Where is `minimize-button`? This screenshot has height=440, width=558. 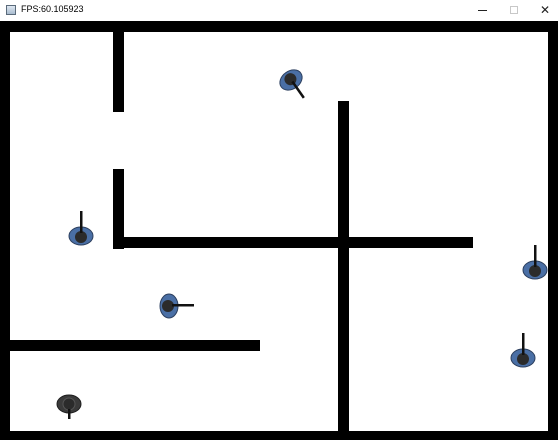 minimize-button is located at coordinates (483, 10).